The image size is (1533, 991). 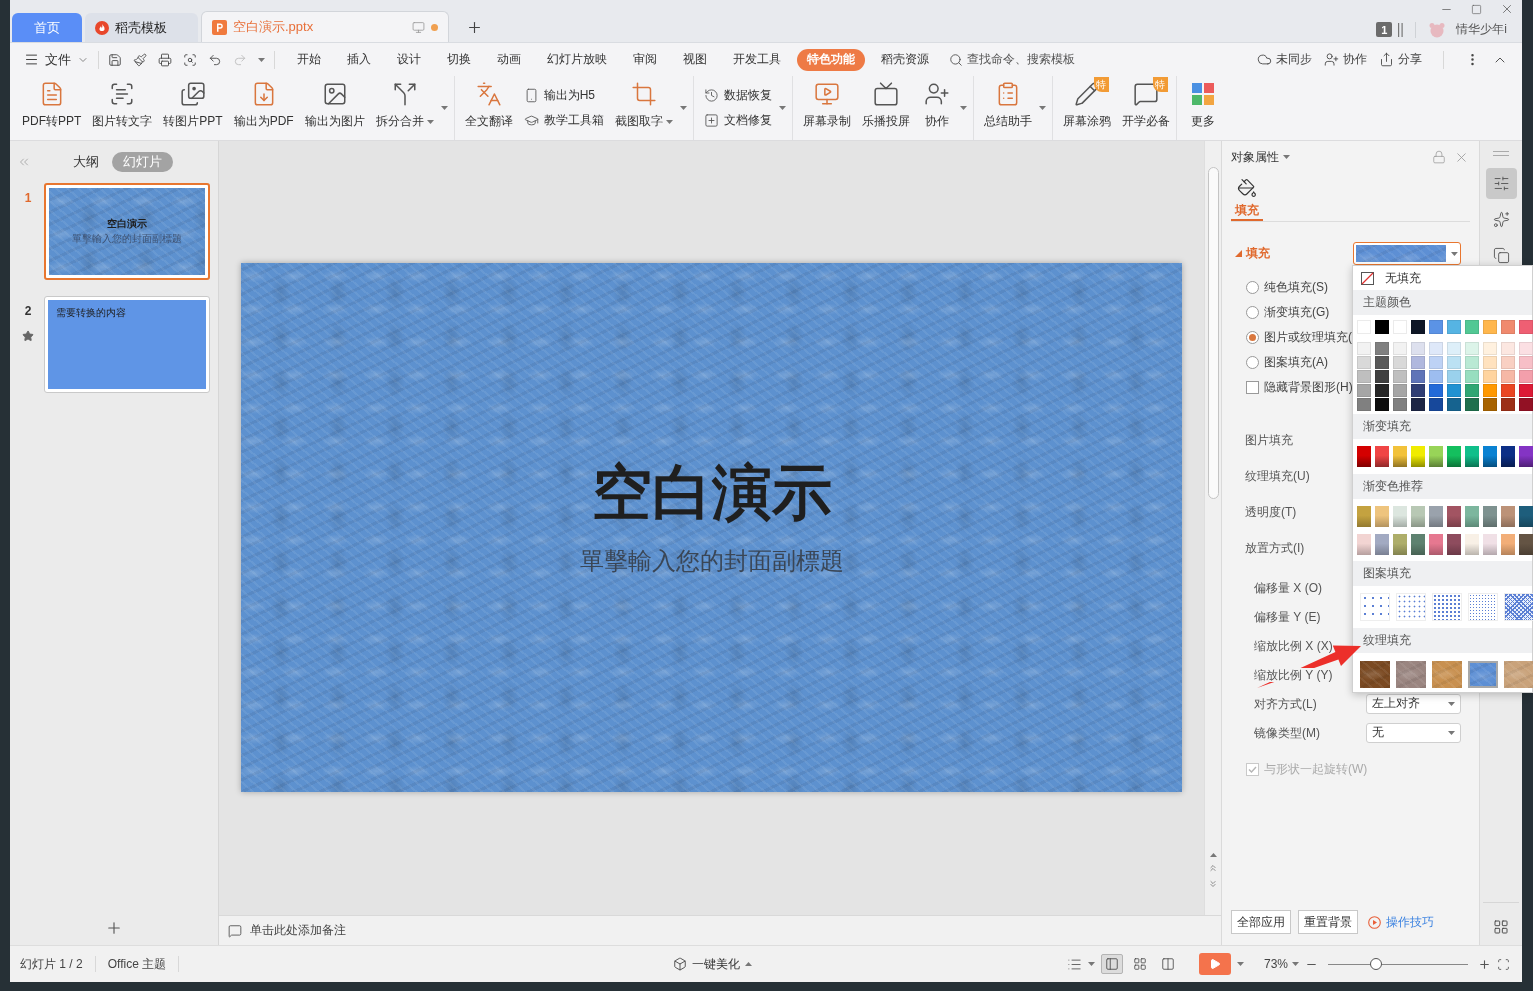 I want to click on menu-tab: 动画, so click(x=509, y=59).